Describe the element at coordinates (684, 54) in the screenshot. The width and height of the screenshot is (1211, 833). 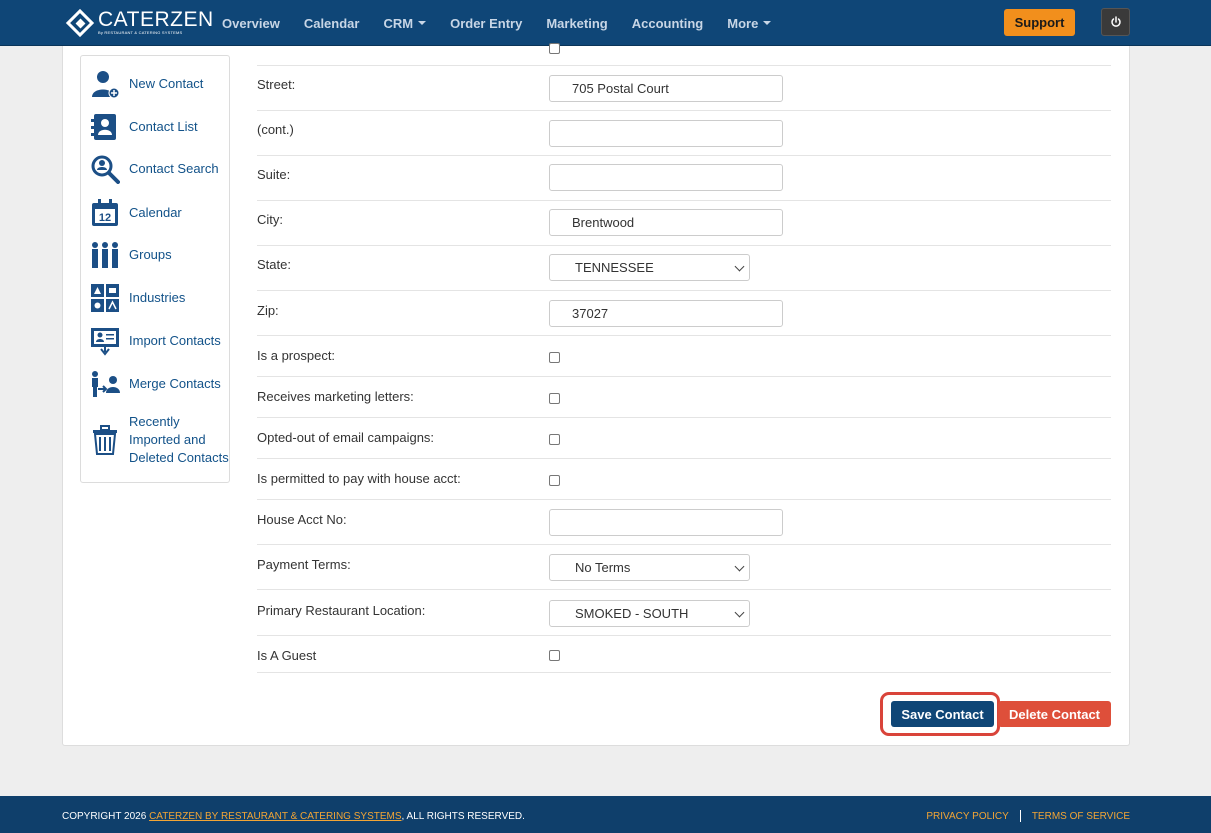
I see `form-row-partial` at that location.